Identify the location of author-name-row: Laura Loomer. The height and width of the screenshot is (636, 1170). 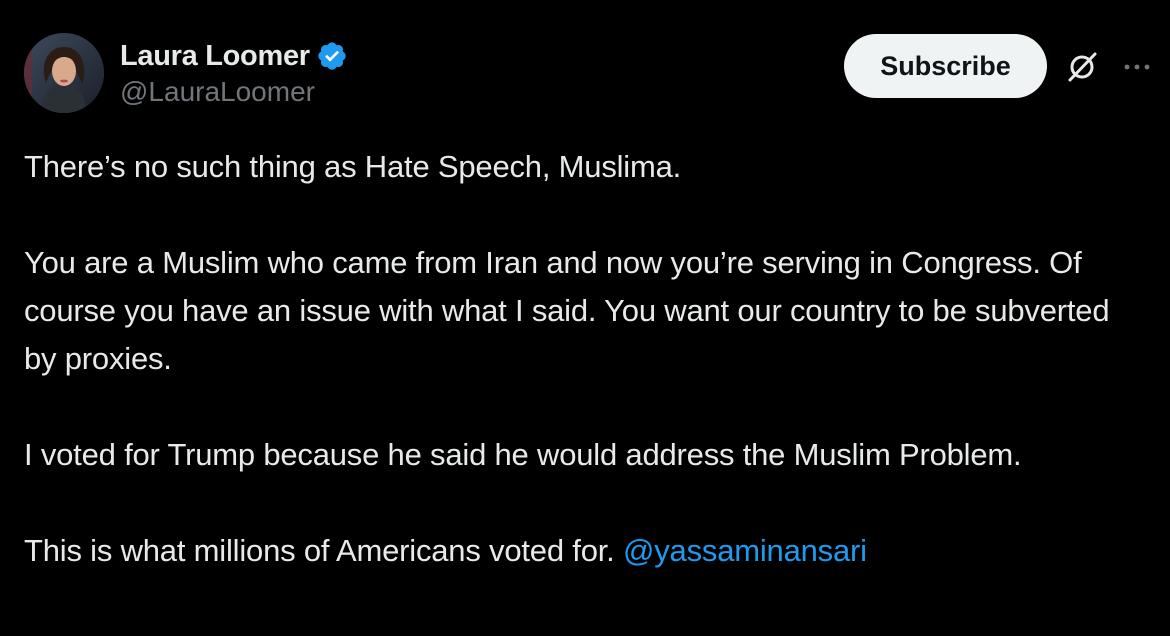
(234, 56).